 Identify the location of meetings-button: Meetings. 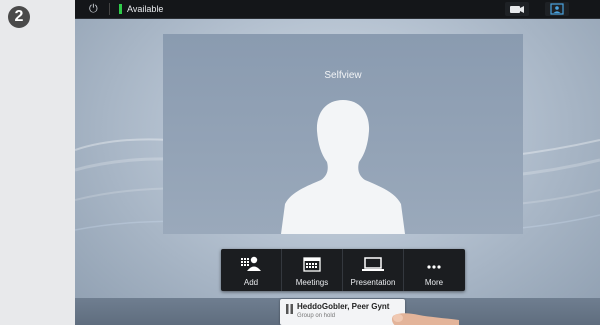
(312, 270).